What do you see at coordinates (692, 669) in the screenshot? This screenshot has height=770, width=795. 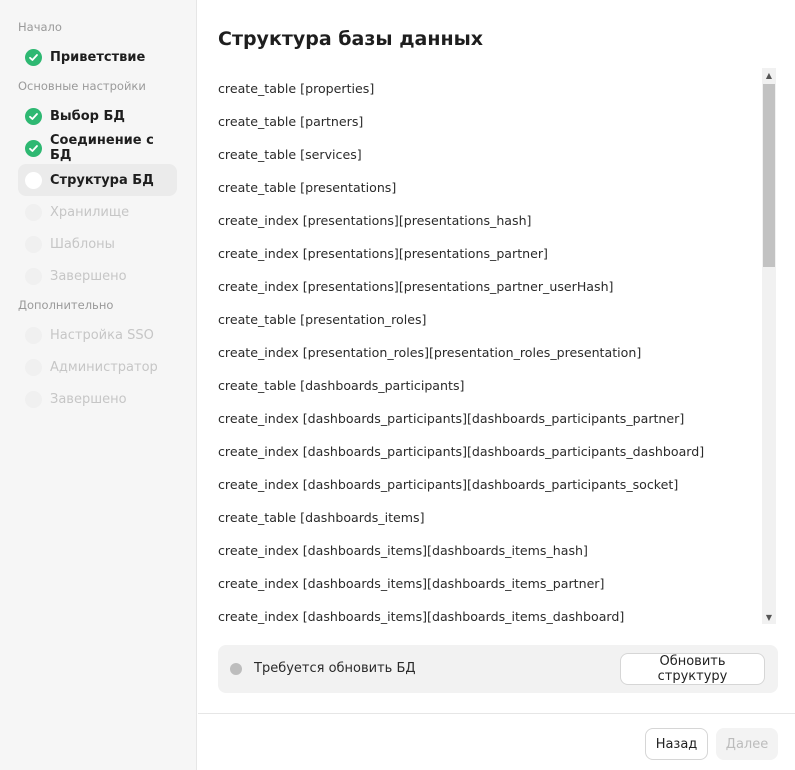 I see `update-structure-button: Обновить структуру` at bounding box center [692, 669].